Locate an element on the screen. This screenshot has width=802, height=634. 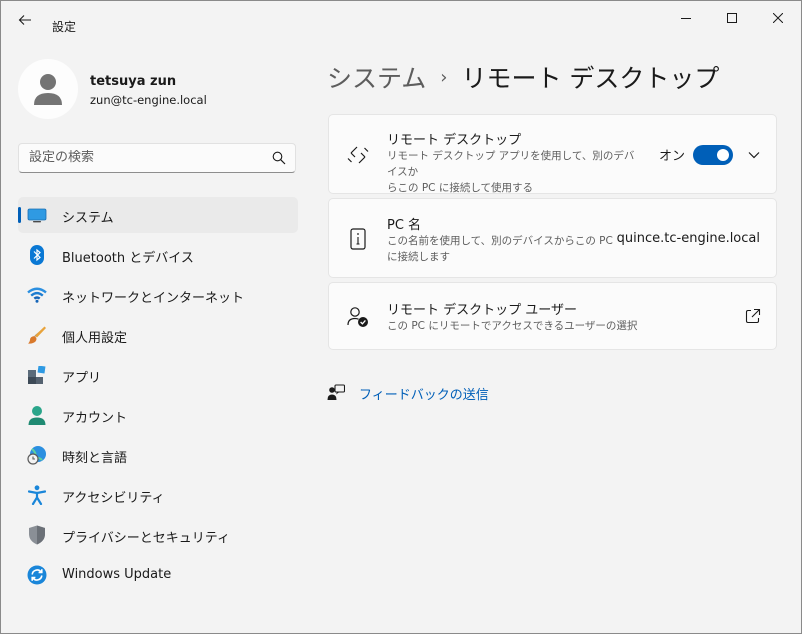
chevron-down-icon is located at coordinates (754, 155).